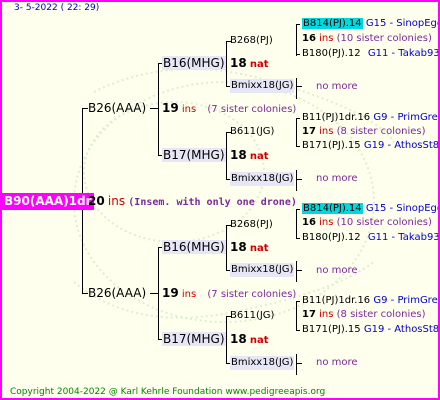 Image resolution: width=440 pixels, height=400 pixels. Describe the element at coordinates (189, 109) in the screenshot. I see `parent-top-ins: ins` at that location.